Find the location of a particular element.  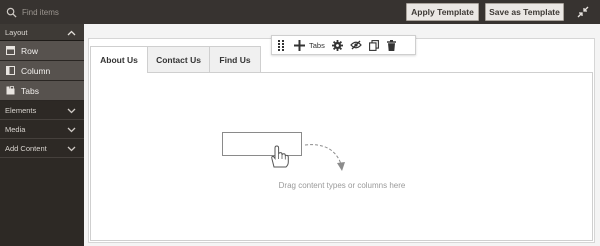

sidebar-section-add-content: Add Content is located at coordinates (42, 148).